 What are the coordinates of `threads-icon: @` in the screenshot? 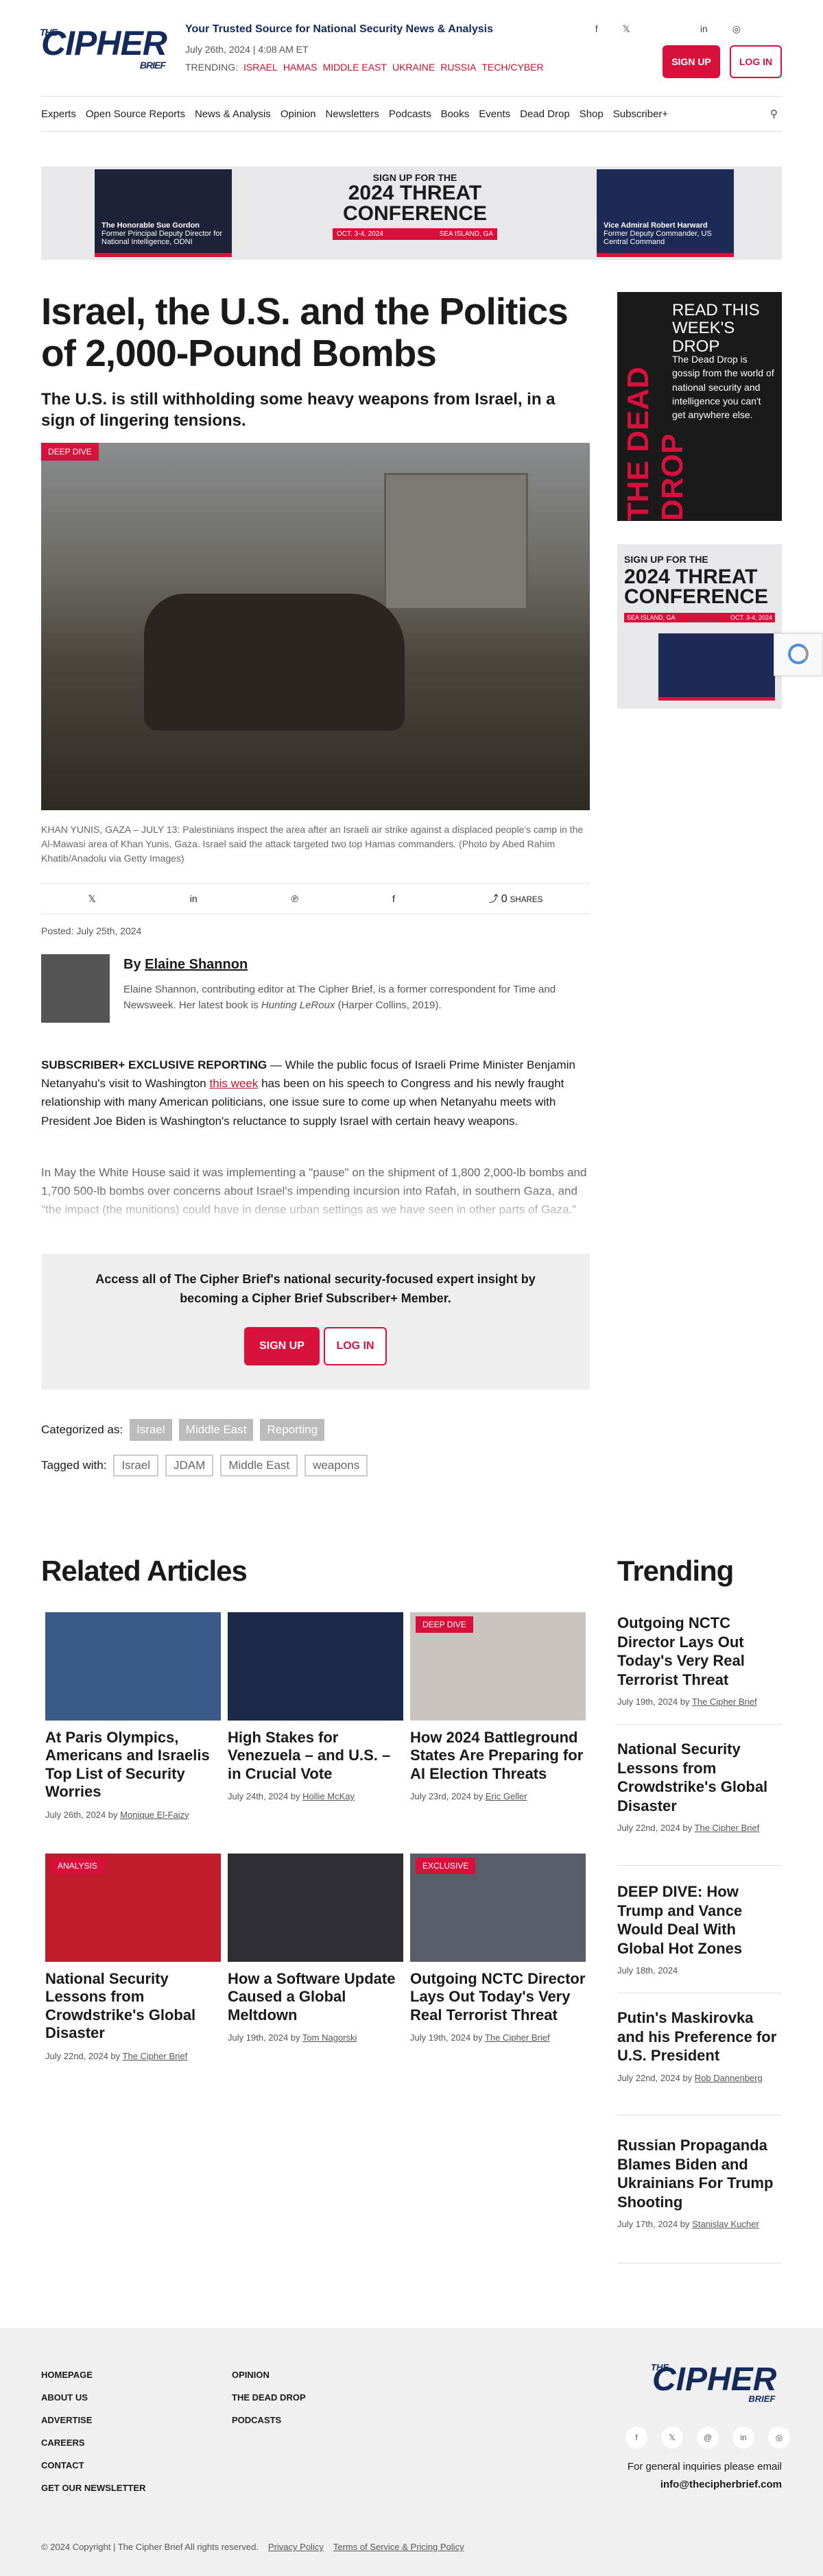 It's located at (708, 2438).